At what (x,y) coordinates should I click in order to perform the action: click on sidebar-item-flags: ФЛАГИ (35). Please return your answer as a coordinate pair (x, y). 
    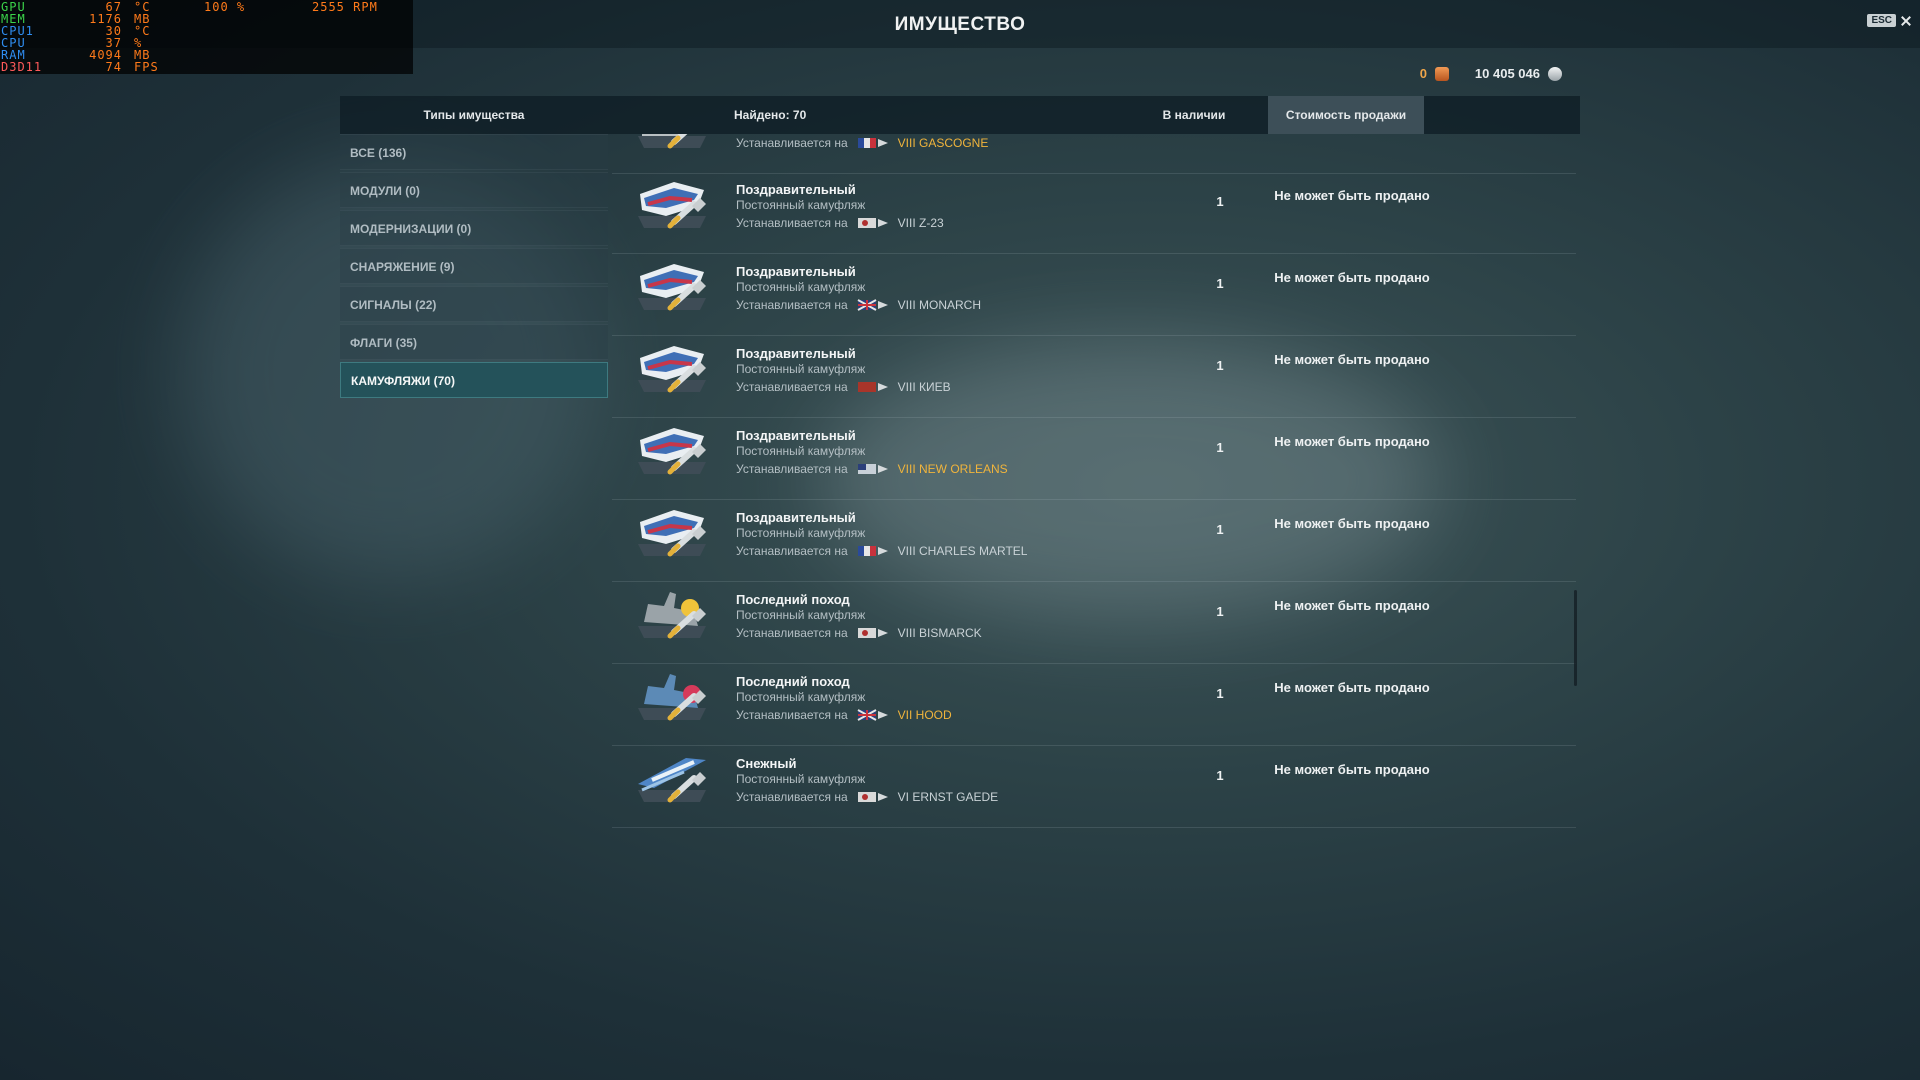
    Looking at the image, I should click on (474, 342).